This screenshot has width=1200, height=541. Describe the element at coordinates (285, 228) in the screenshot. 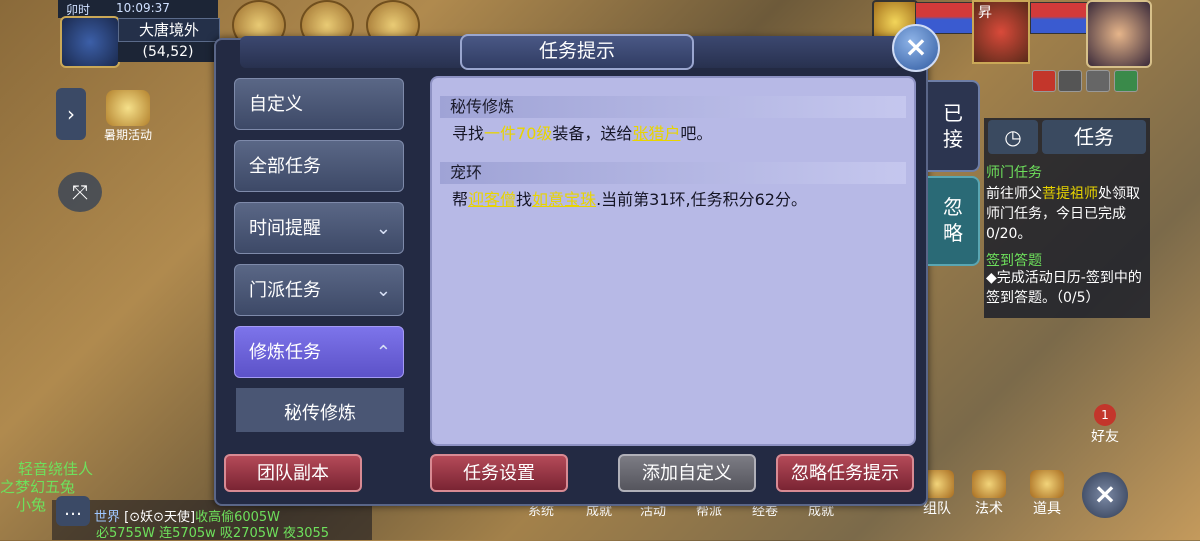

I see `category-label: 时间提醒` at that location.